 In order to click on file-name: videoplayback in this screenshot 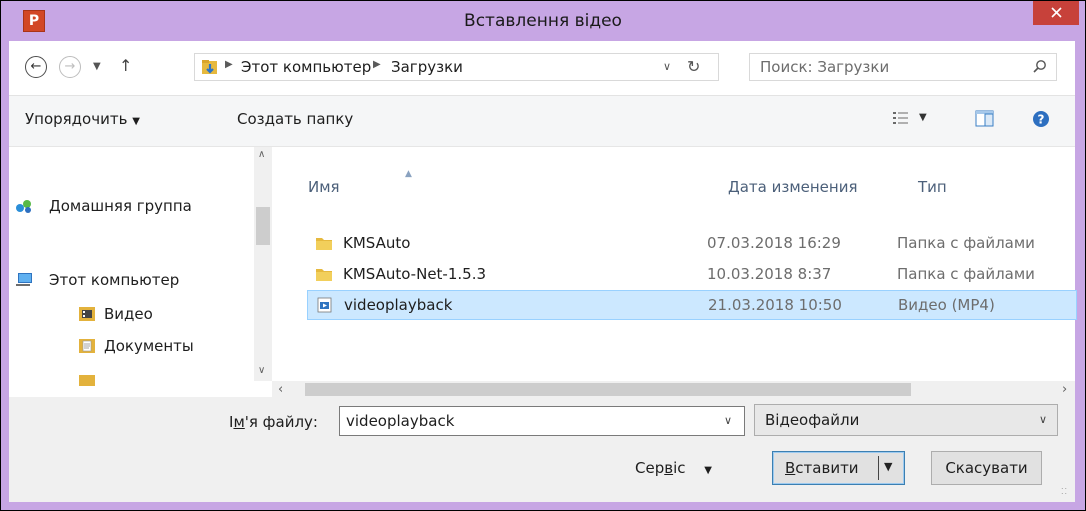, I will do `click(398, 305)`.